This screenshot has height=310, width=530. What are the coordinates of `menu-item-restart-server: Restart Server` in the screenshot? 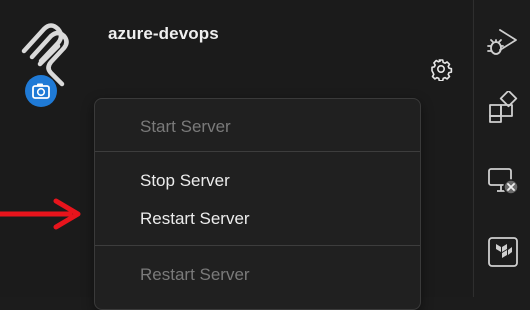 It's located at (257, 219).